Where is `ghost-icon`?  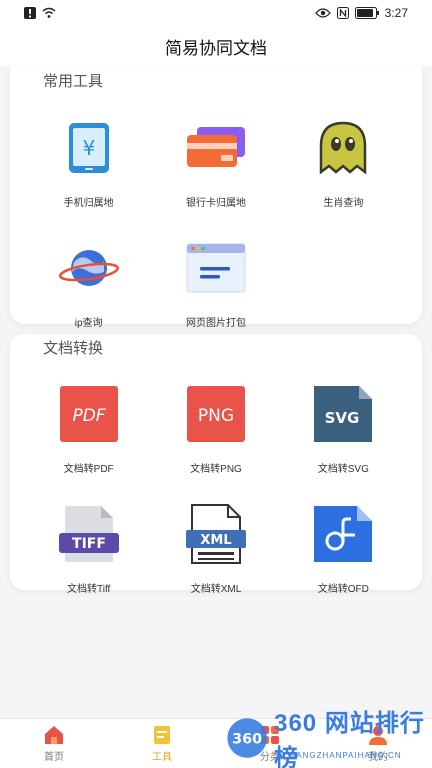 ghost-icon is located at coordinates (343, 148).